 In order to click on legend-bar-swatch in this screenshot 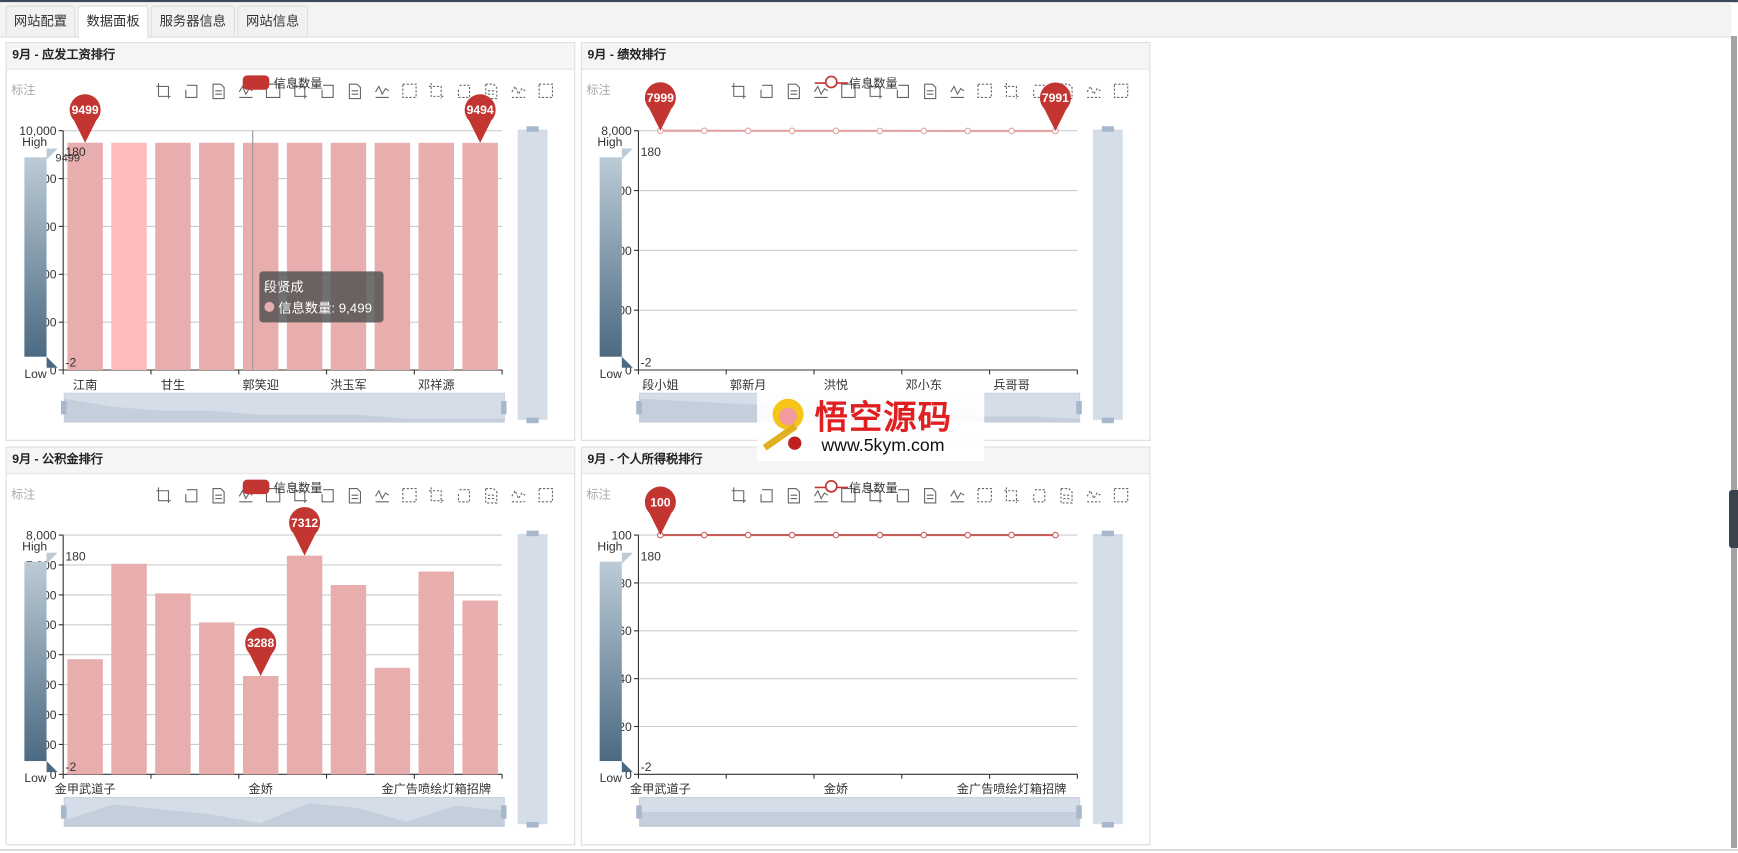, I will do `click(256, 82)`.